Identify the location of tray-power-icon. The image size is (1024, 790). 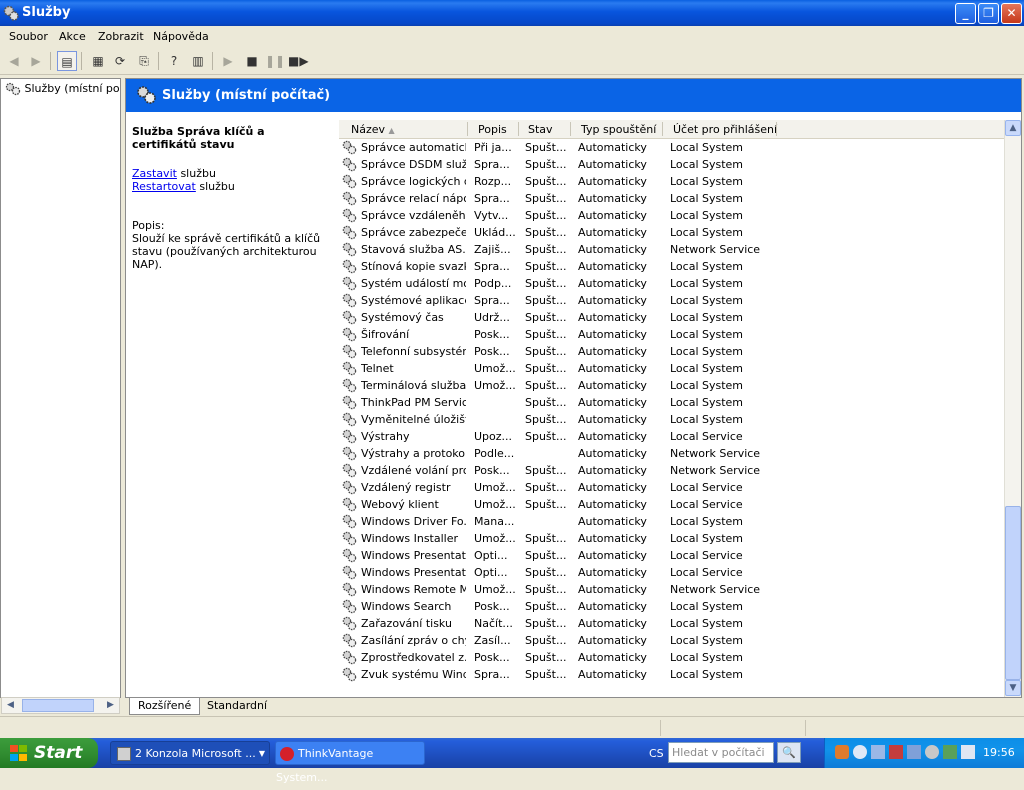
(950, 752).